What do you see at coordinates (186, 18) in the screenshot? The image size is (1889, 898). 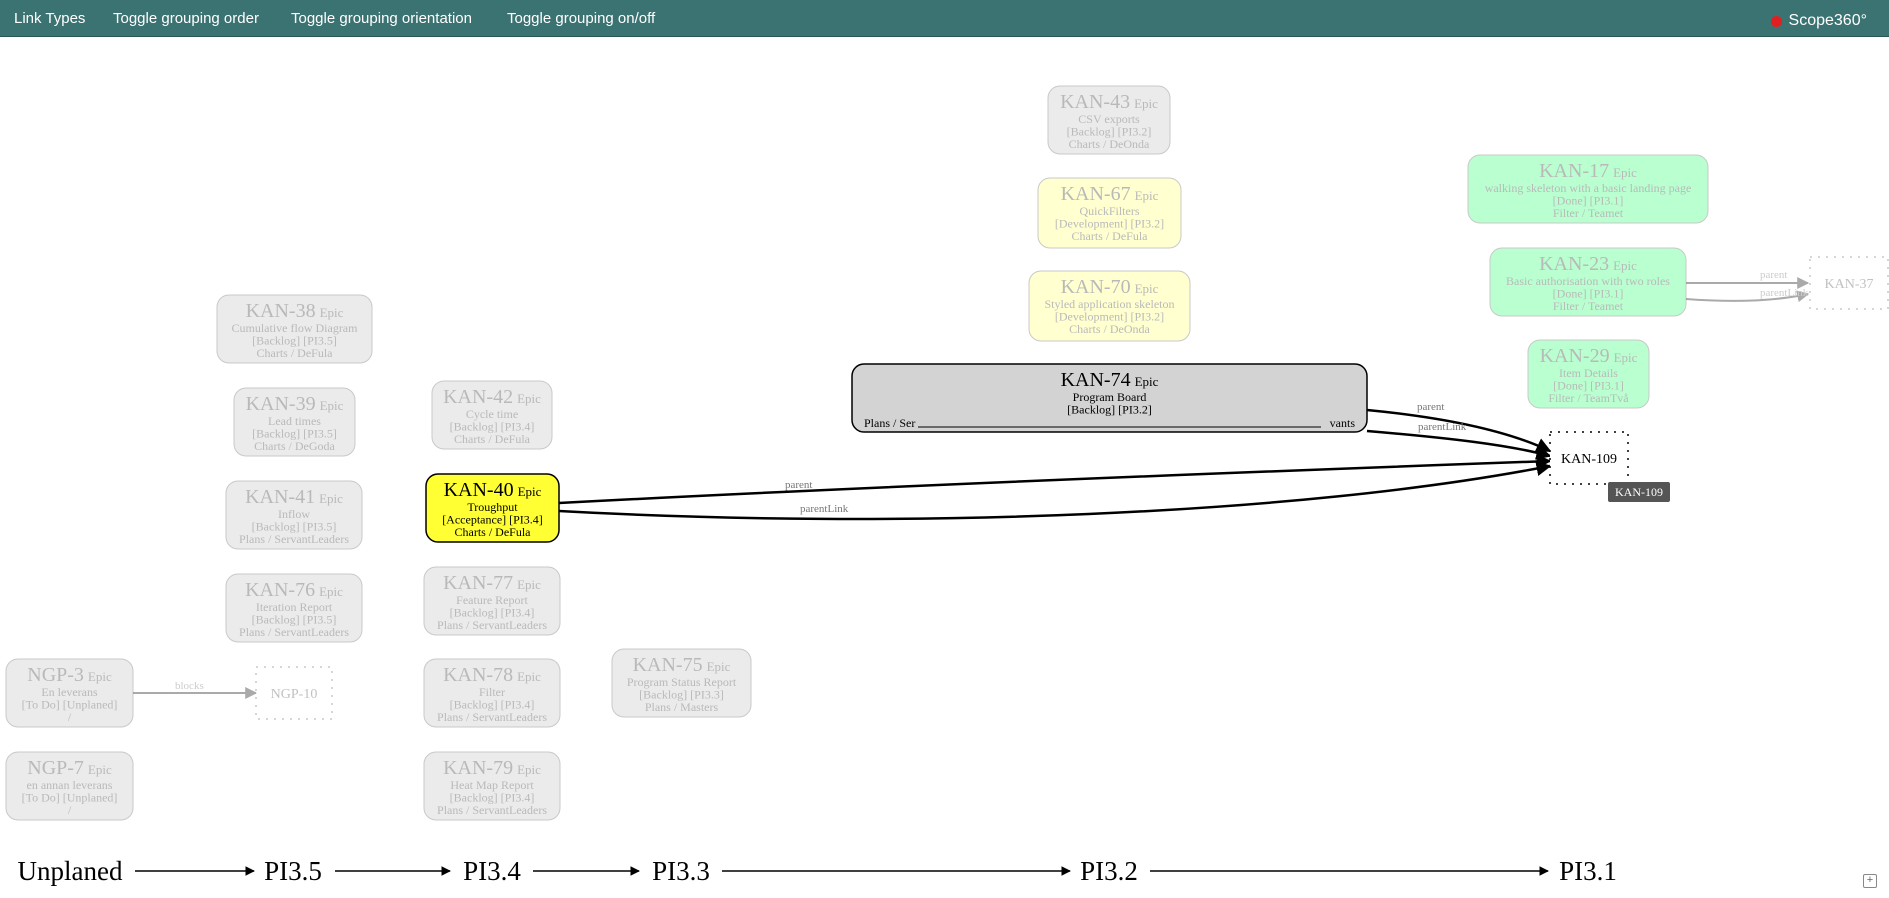 I see `menu-toggle-grouping-order: Toggle grouping order` at bounding box center [186, 18].